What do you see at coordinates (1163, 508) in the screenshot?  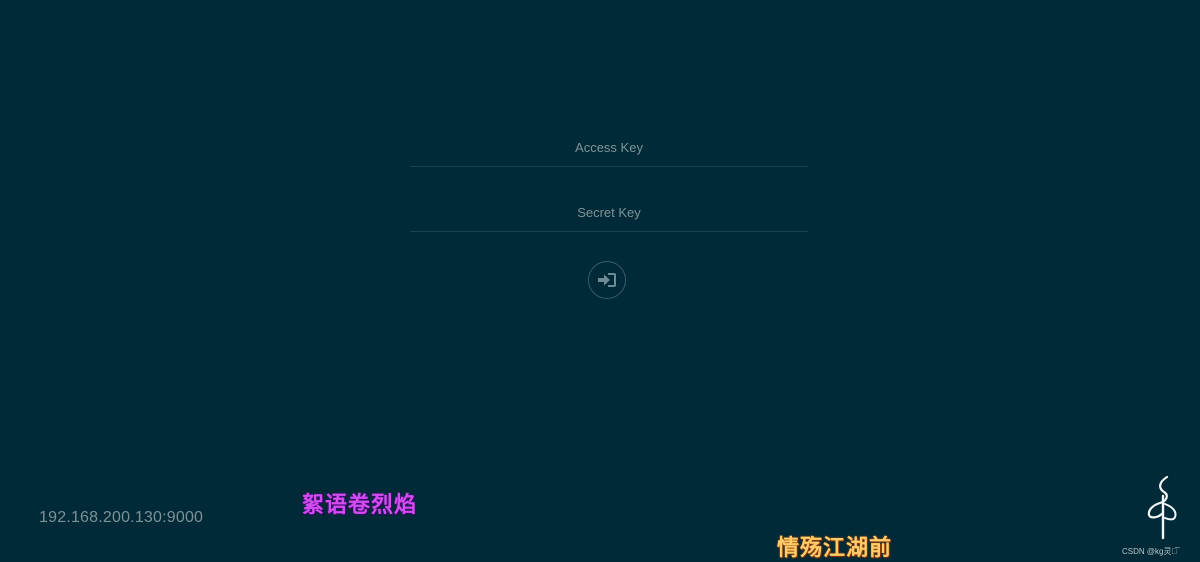 I see `minio-logo-icon` at bounding box center [1163, 508].